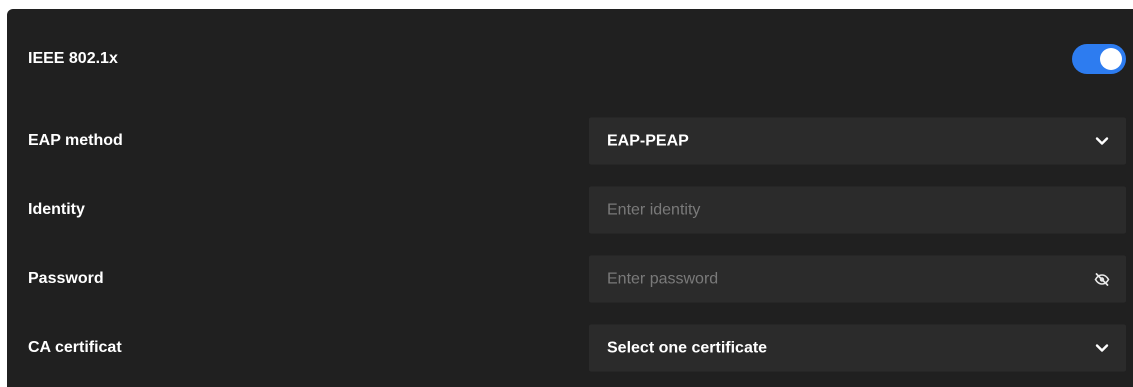  What do you see at coordinates (570, 210) in the screenshot?
I see `identity-row: Identity` at bounding box center [570, 210].